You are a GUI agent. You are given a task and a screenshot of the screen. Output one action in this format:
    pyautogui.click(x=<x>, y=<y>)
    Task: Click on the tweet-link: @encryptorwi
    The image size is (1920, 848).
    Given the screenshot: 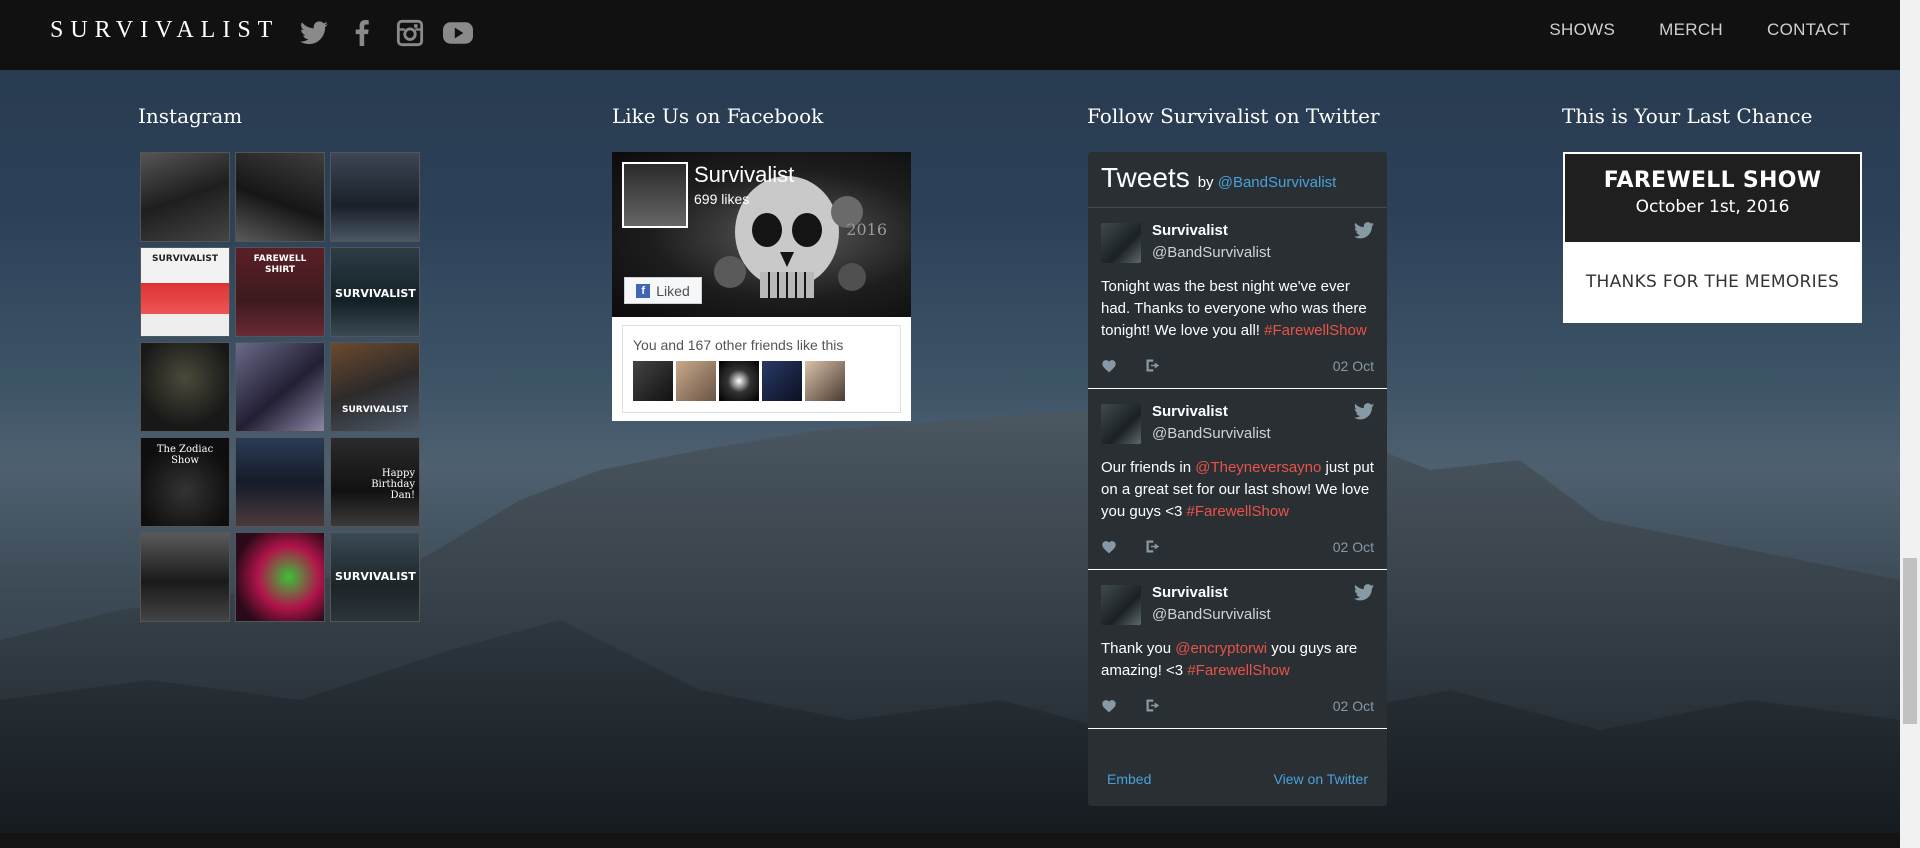 What is the action you would take?
    pyautogui.click(x=1221, y=648)
    